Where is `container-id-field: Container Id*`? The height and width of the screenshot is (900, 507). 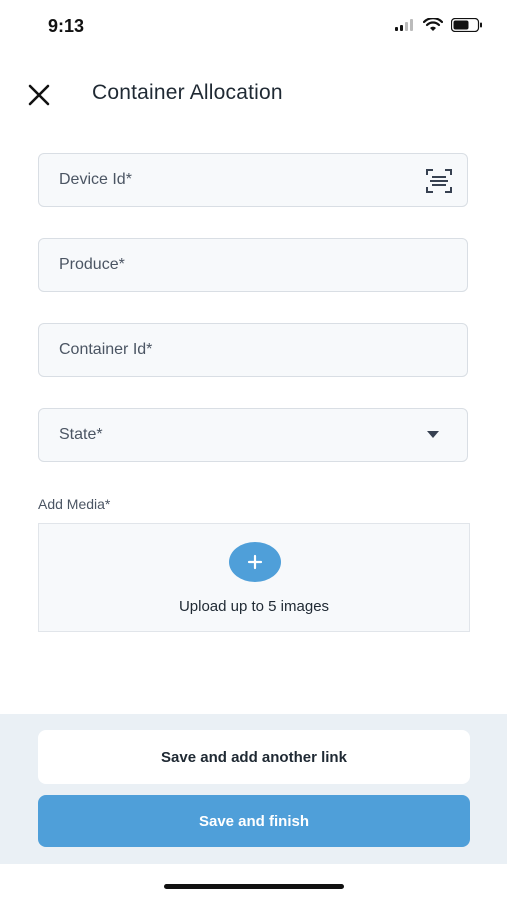
container-id-field: Container Id* is located at coordinates (253, 350).